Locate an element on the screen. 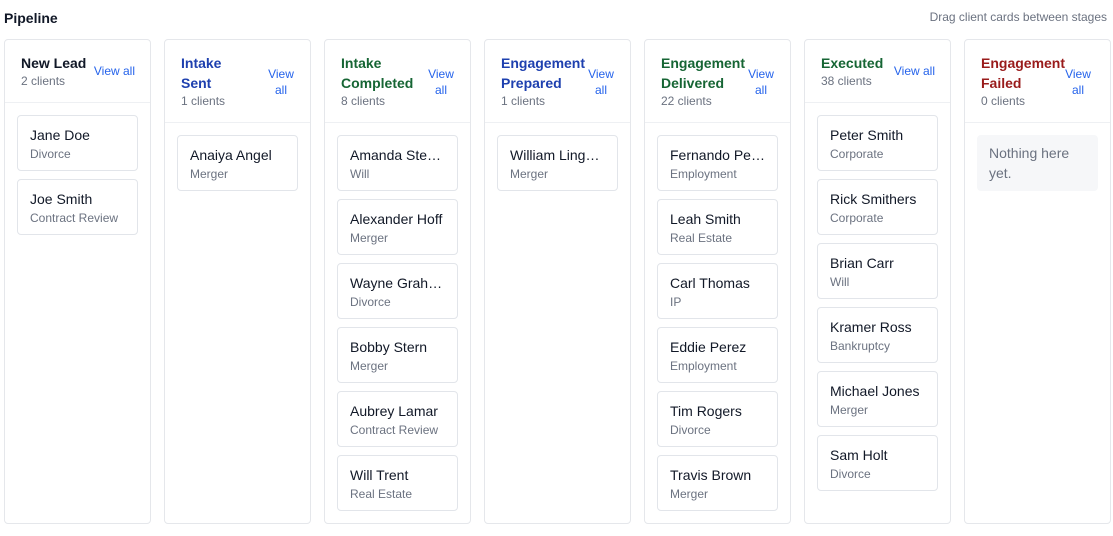 The image size is (1113, 536). client-card: Eddie Perez Employment is located at coordinates (717, 355).